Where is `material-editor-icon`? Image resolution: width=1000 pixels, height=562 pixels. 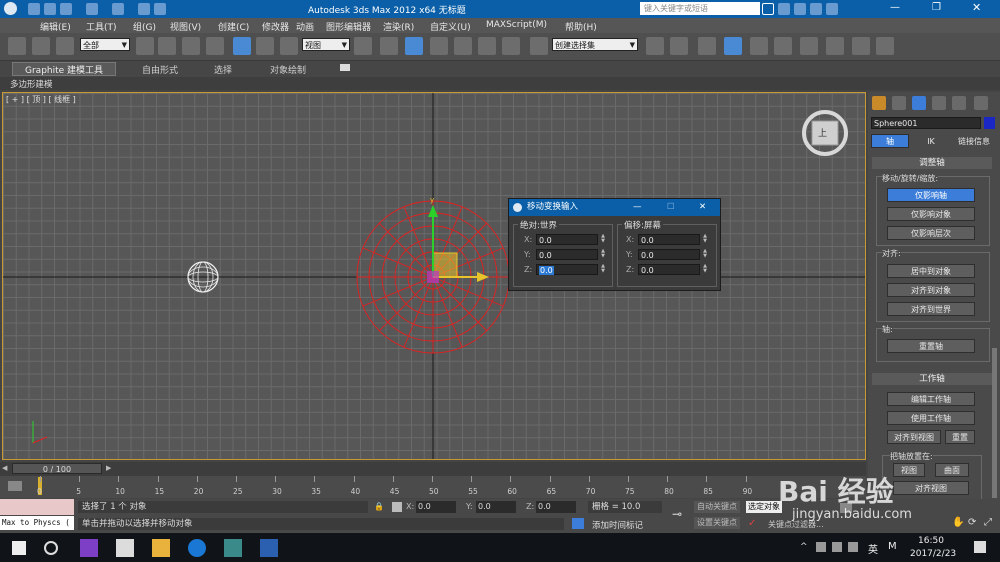 material-editor-icon is located at coordinates (809, 46).